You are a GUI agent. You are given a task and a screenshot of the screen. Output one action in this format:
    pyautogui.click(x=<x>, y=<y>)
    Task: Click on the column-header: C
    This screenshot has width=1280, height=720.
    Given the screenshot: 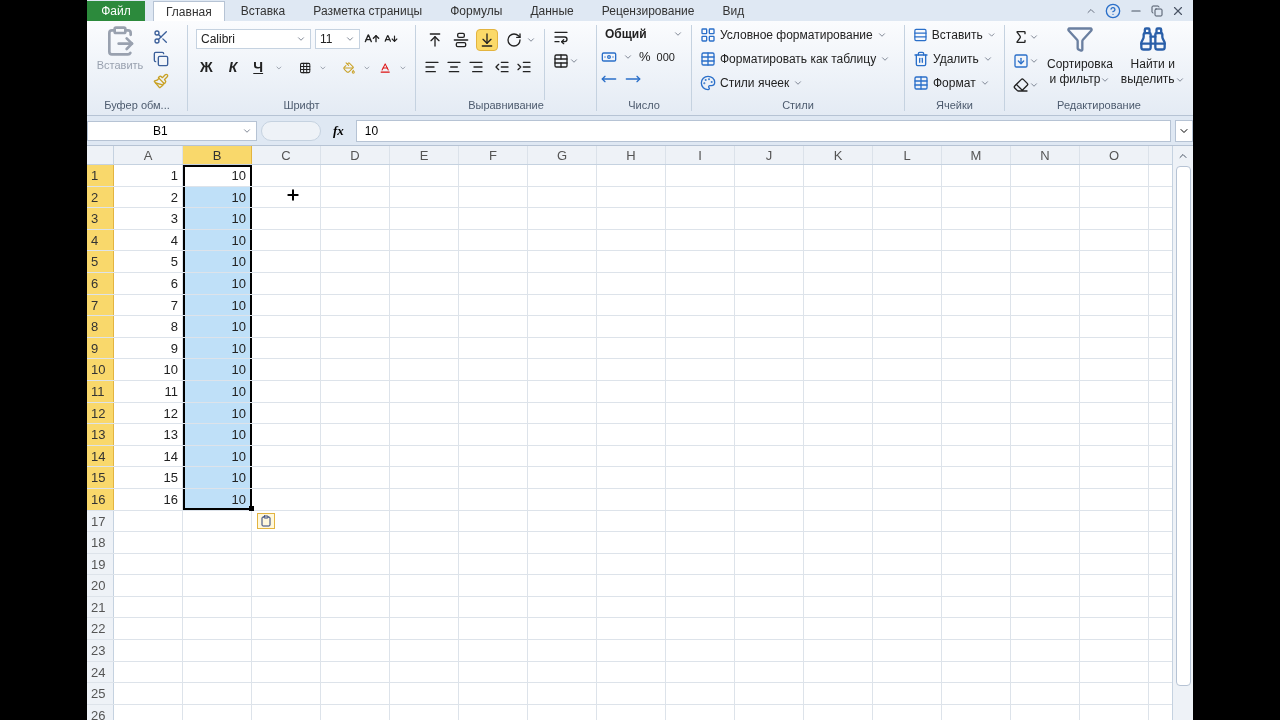 What is the action you would take?
    pyautogui.click(x=286, y=155)
    